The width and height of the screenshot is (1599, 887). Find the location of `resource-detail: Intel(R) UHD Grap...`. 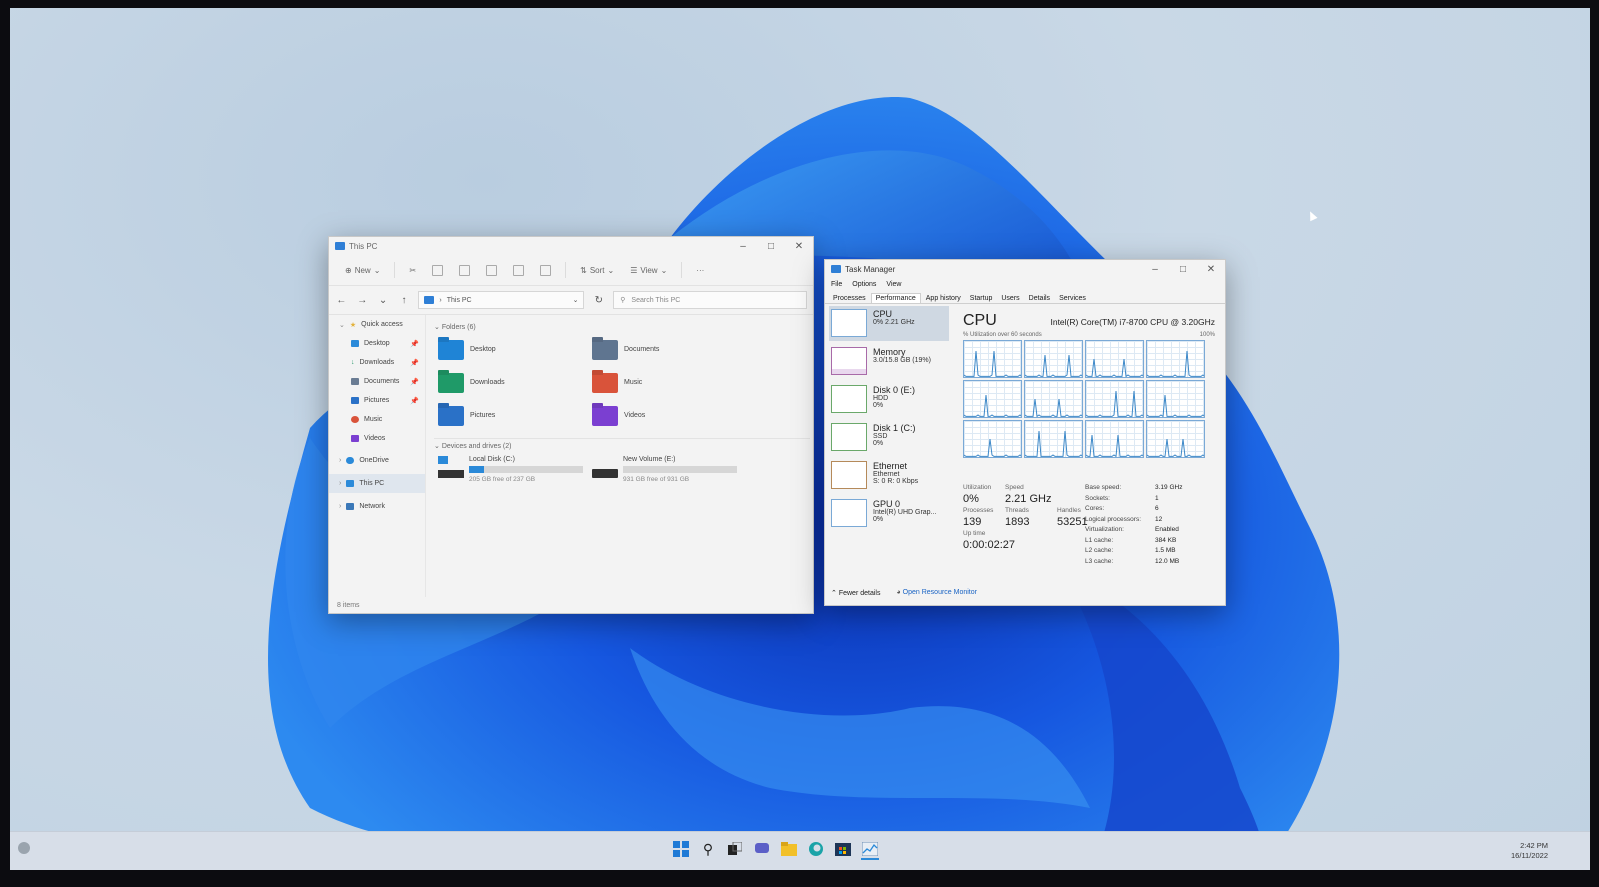

resource-detail: Intel(R) UHD Grap... is located at coordinates (905, 512).